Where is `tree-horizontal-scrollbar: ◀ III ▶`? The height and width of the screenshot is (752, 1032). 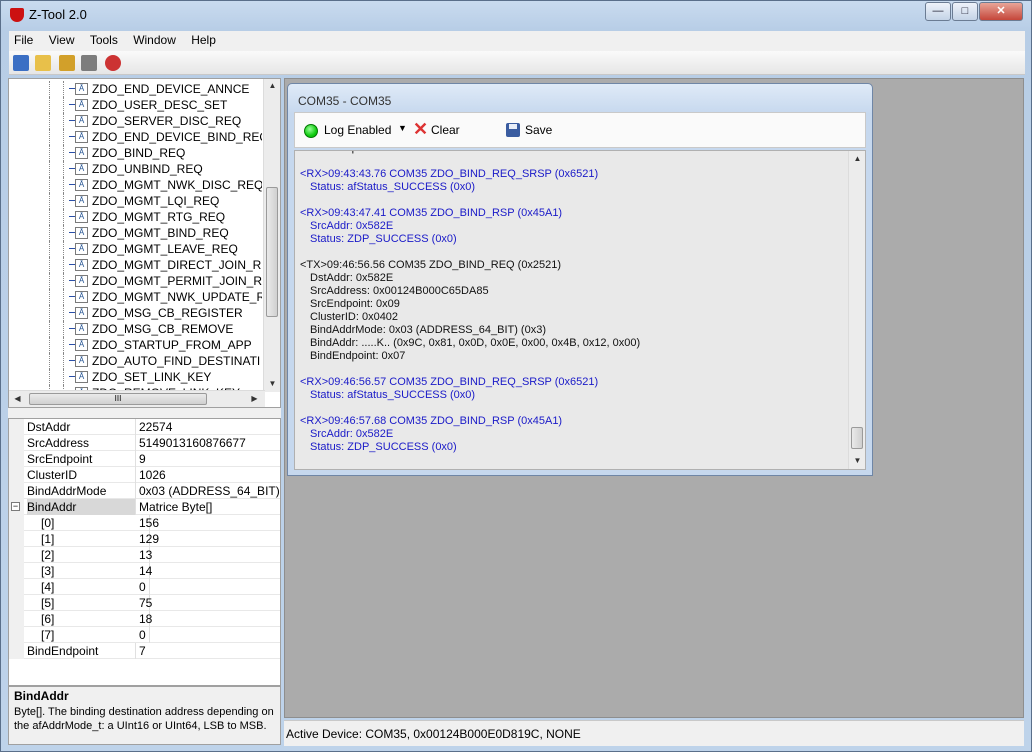 tree-horizontal-scrollbar: ◀ III ▶ is located at coordinates (137, 398).